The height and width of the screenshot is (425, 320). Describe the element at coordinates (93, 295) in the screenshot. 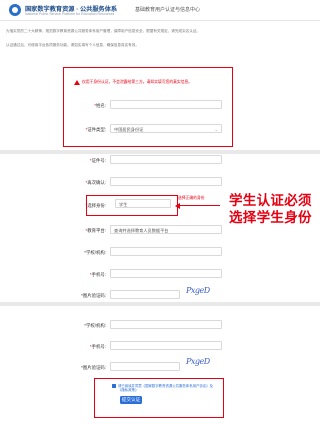

I see `captcha-label: *图片验证码:` at that location.